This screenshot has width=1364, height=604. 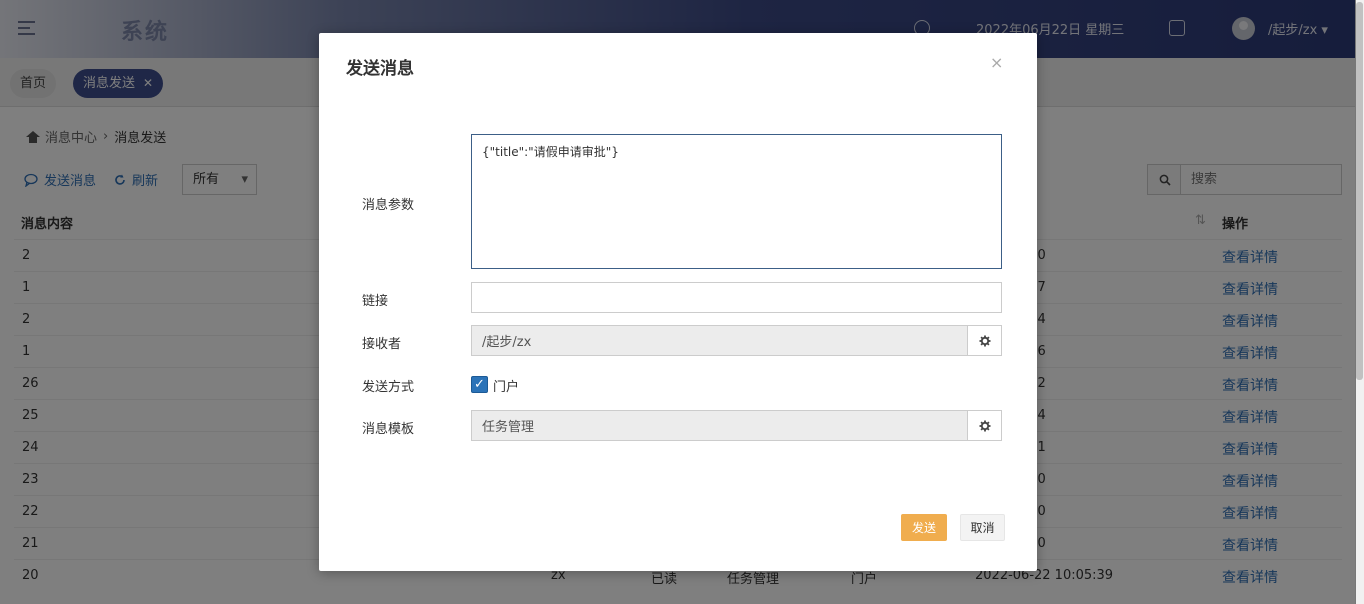 I want to click on cancel-button: 取消, so click(x=982, y=527).